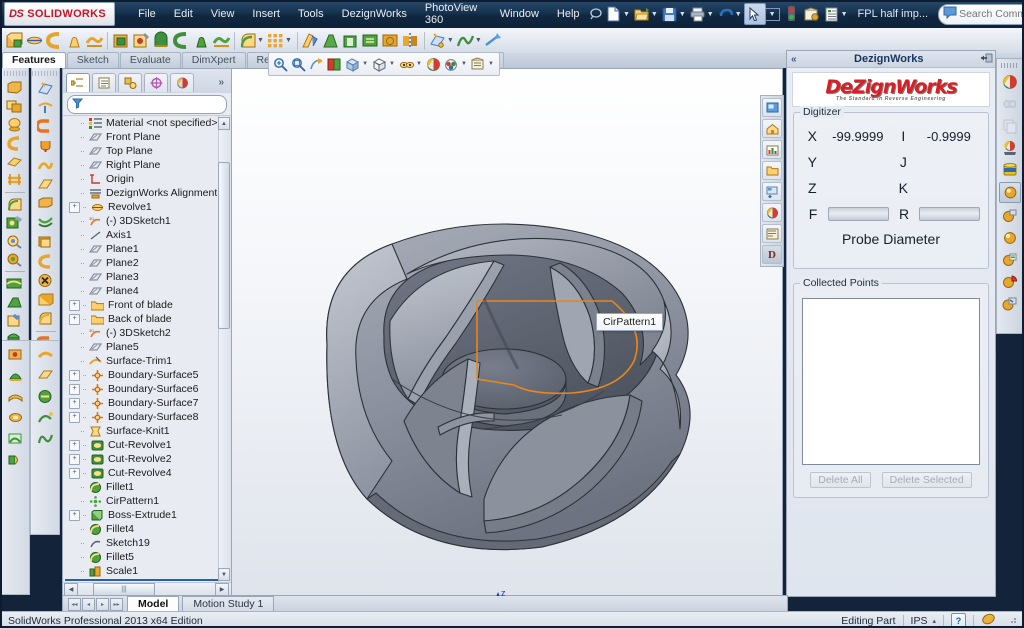 The height and width of the screenshot is (629, 1024). Describe the element at coordinates (15, 161) in the screenshot. I see `lofted-boss-rail-icon` at that location.